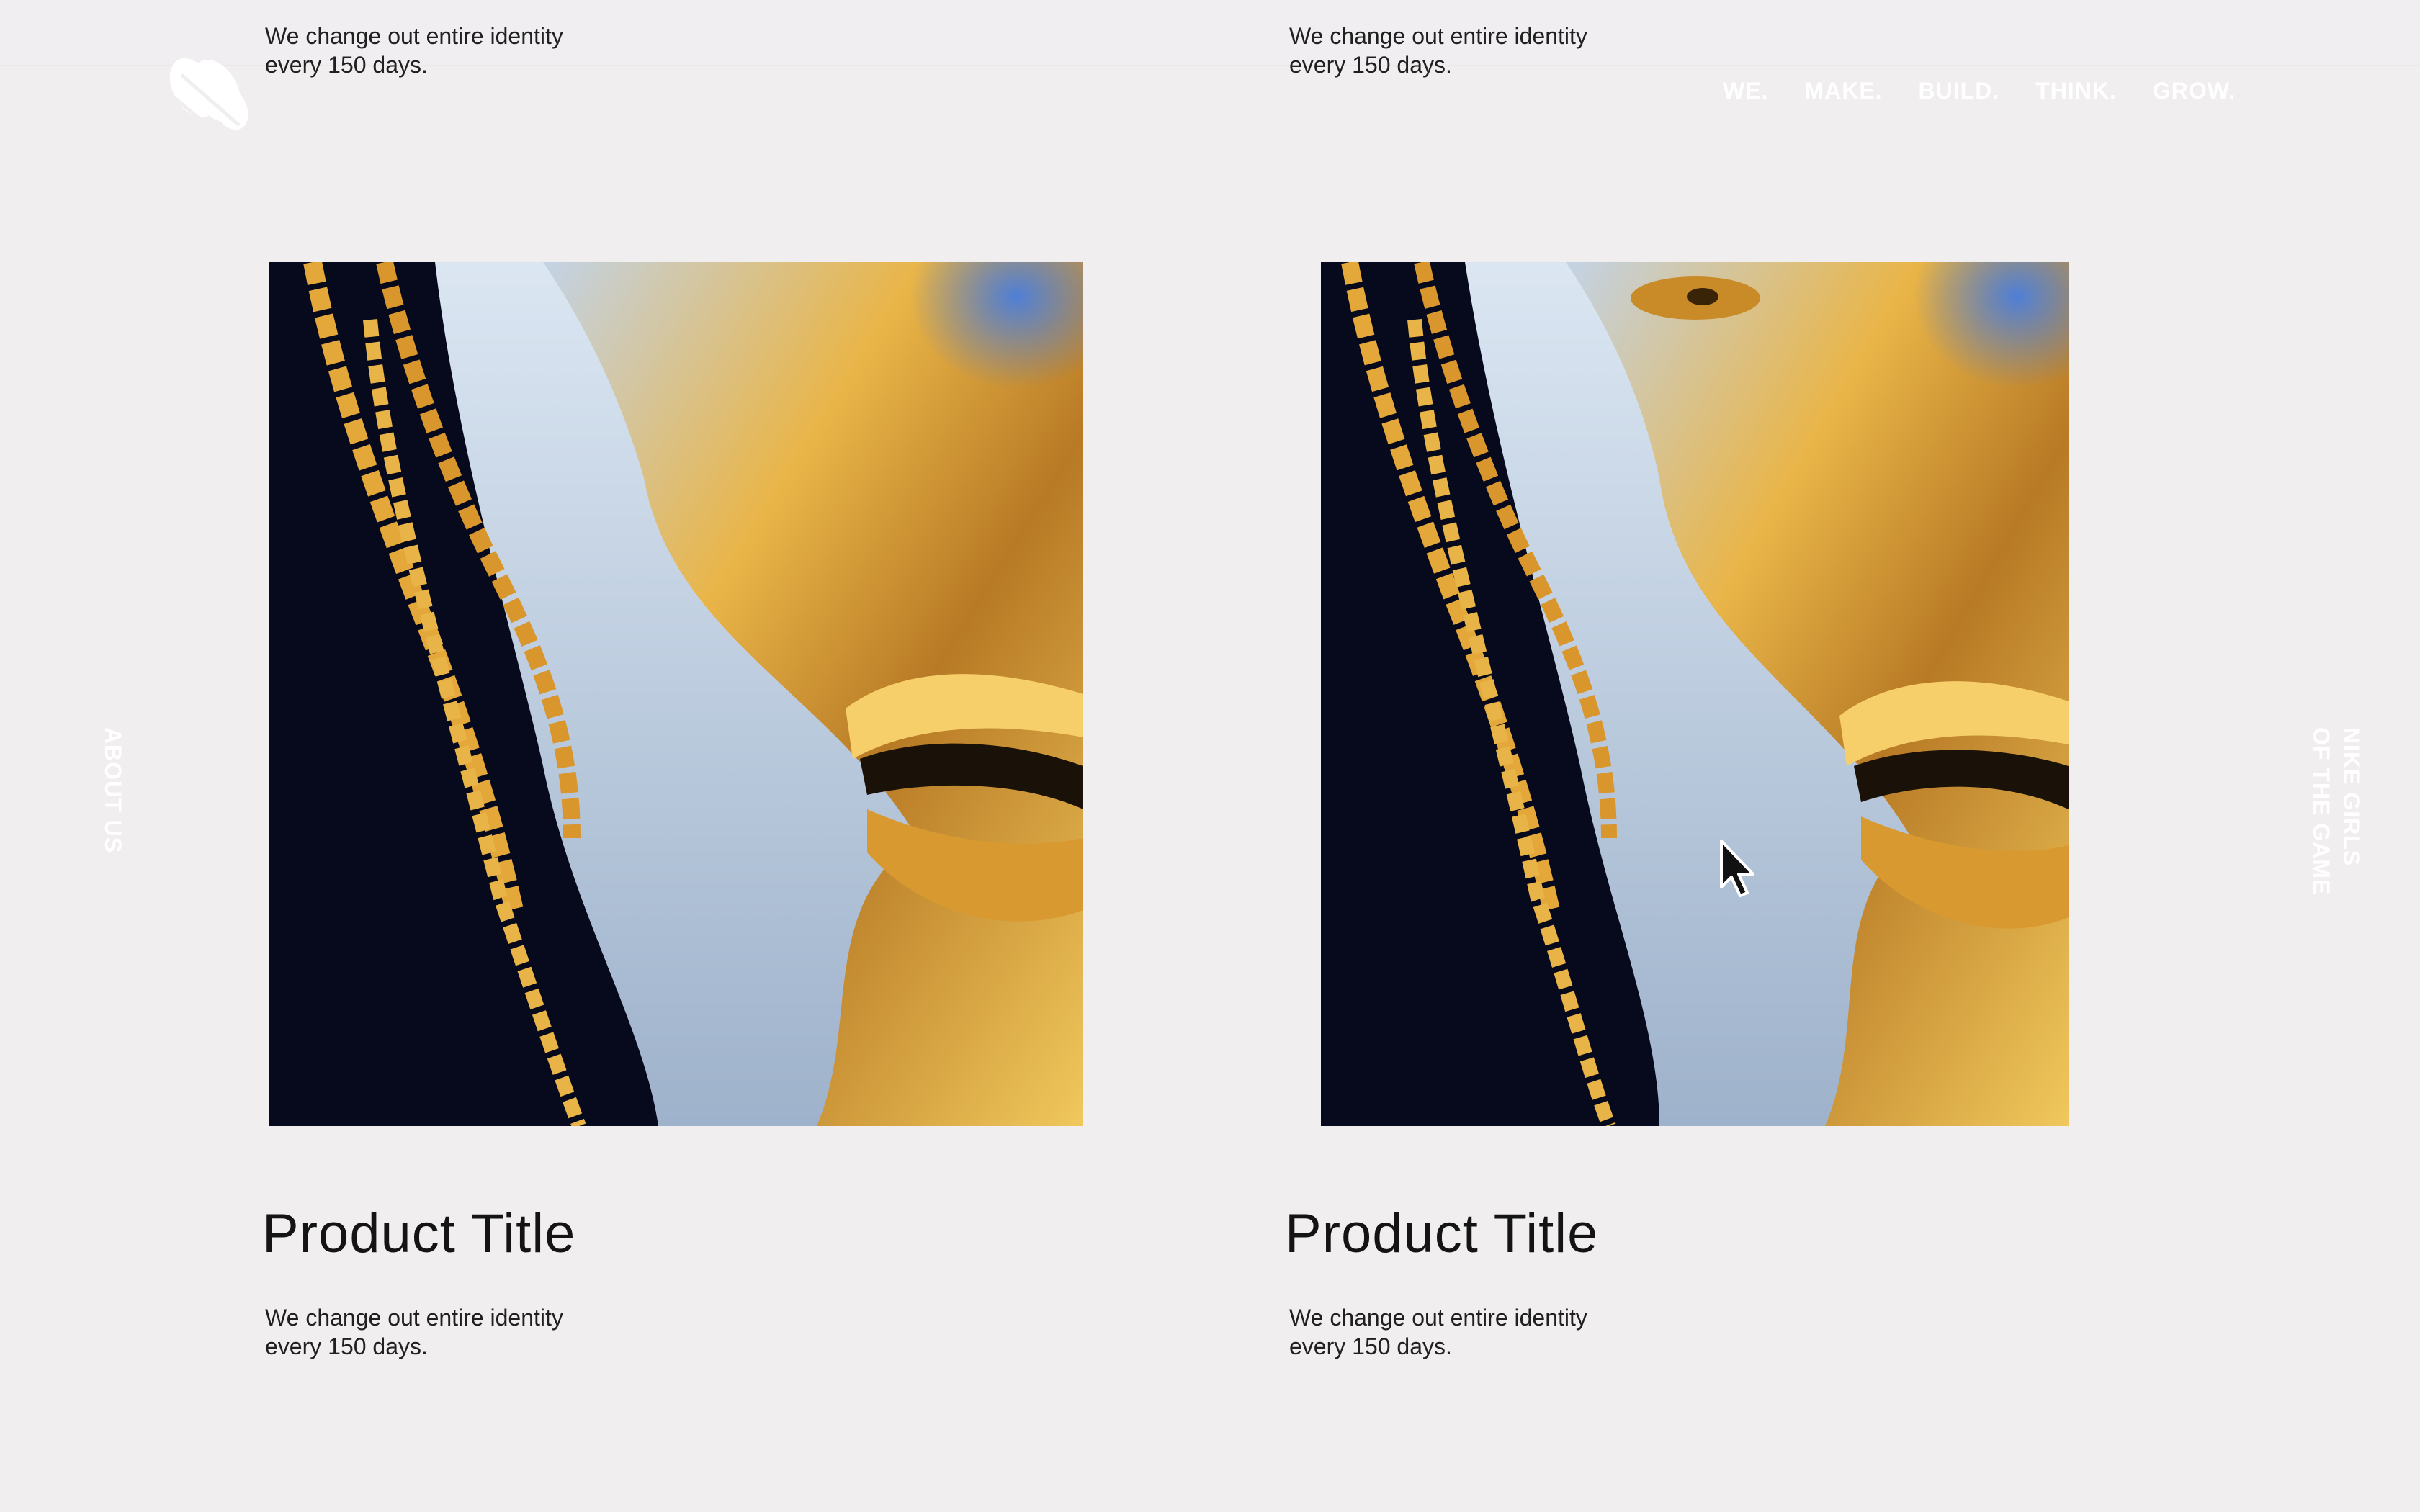 The width and height of the screenshot is (2420, 1512). Describe the element at coordinates (418, 1233) in the screenshot. I see `product-title-1: Product Title` at that location.